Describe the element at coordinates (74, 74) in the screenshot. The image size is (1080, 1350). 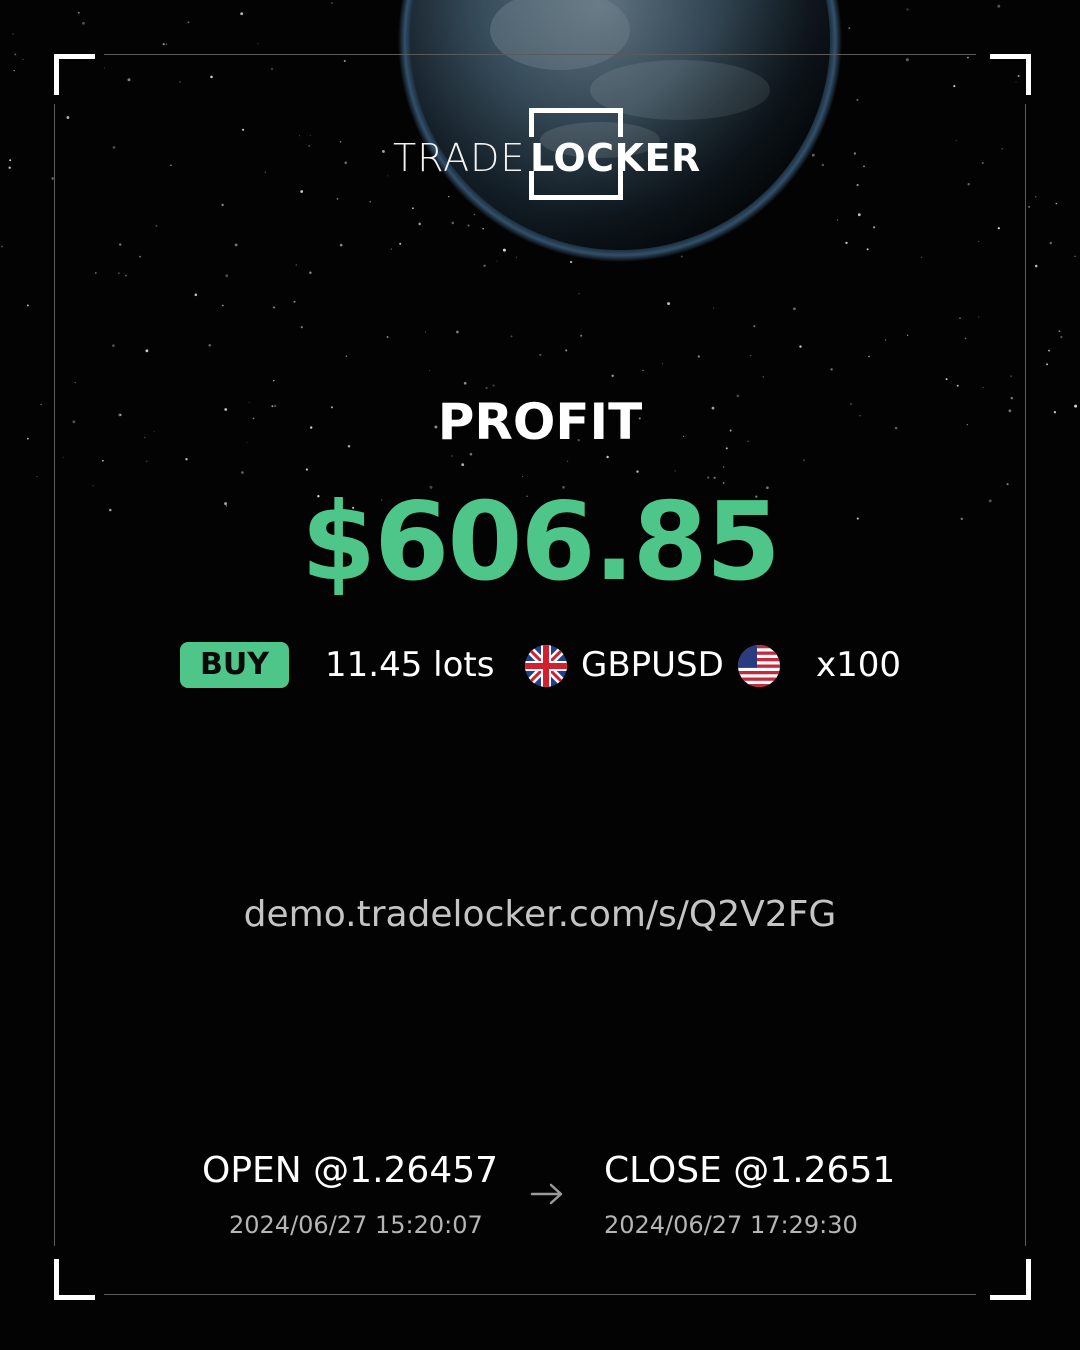
I see `corner-top-left` at that location.